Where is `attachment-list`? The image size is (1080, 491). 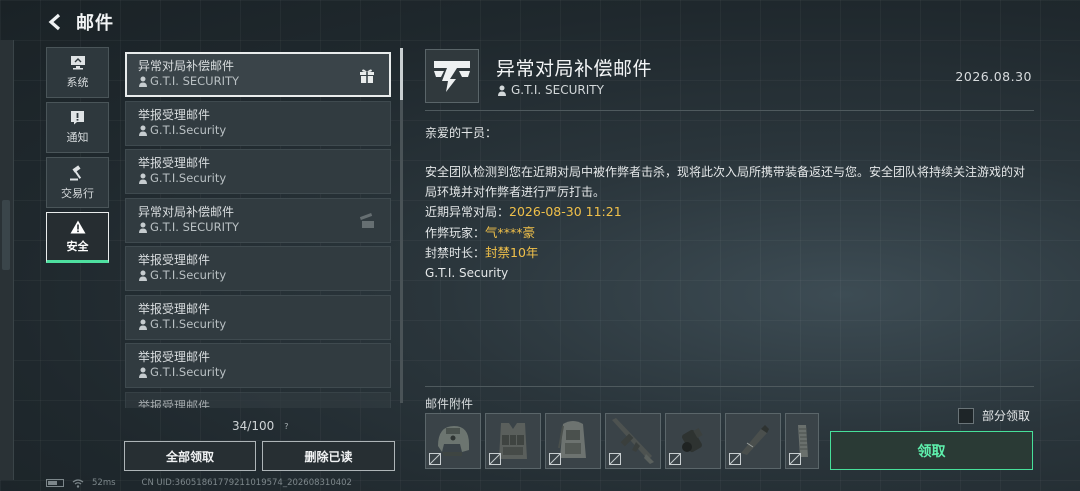
attachment-list is located at coordinates (622, 441).